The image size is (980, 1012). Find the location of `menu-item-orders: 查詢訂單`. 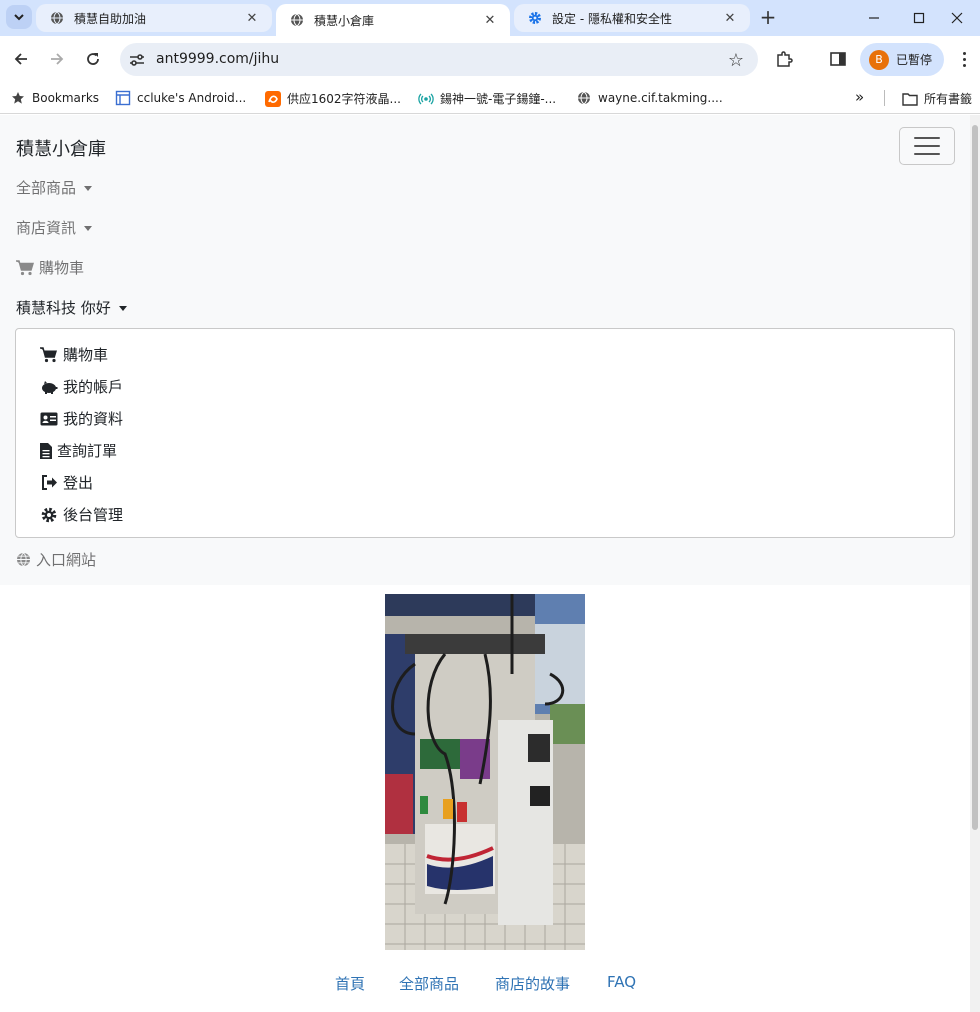

menu-item-orders: 查詢訂單 is located at coordinates (78, 450).